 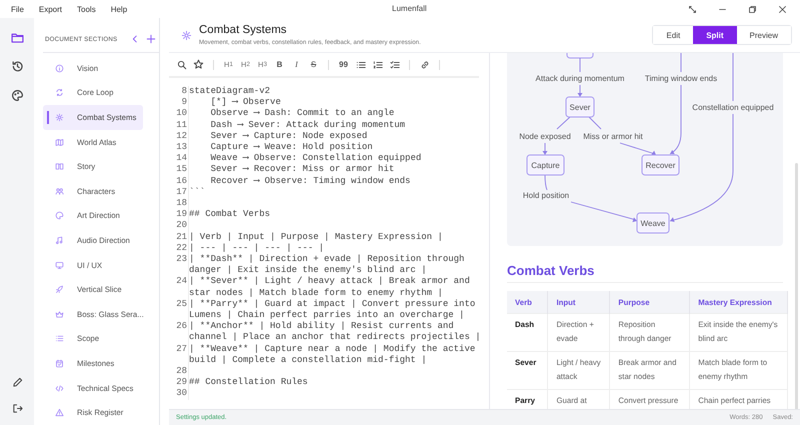 What do you see at coordinates (334, 287) in the screenshot?
I see `code-line: | **Sever** | Light / heavy attack | Break armor and star nodes | Match blade form to enemy rhythm |` at bounding box center [334, 287].